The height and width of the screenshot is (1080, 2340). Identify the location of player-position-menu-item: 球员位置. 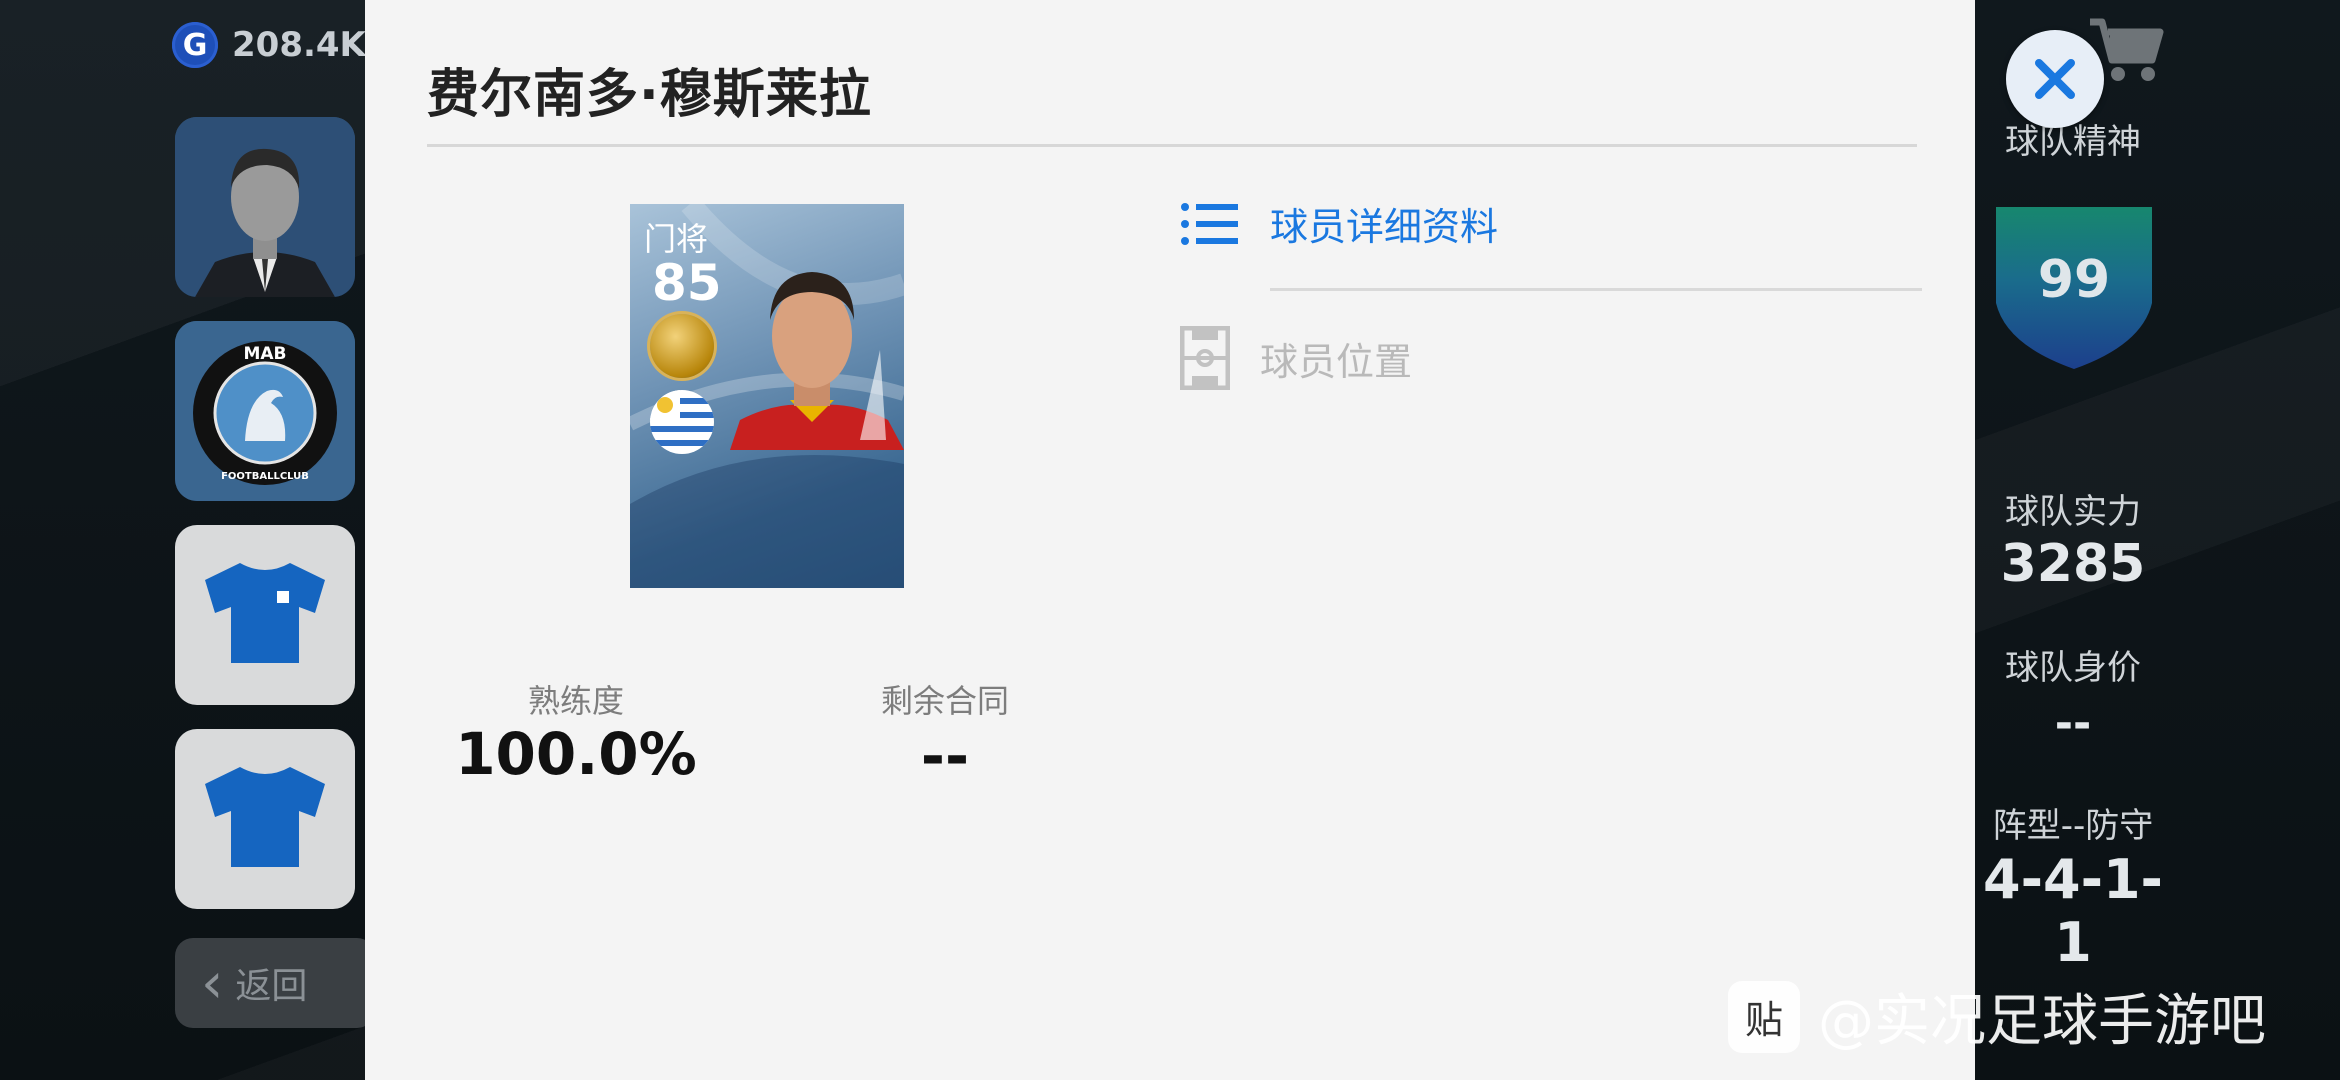
(1296, 358).